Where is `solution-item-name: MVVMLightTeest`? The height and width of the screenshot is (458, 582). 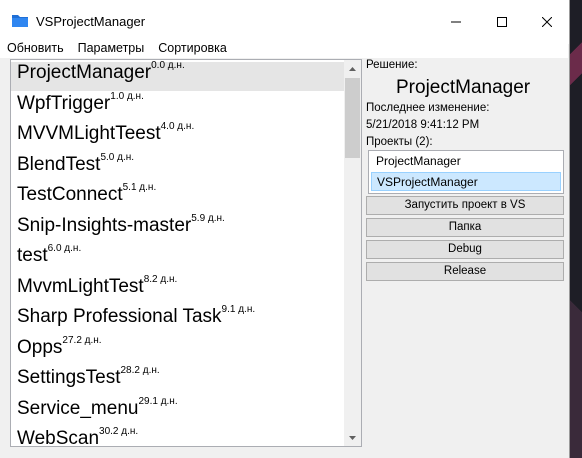
solution-item-name: MVVMLightTeest is located at coordinates (89, 133).